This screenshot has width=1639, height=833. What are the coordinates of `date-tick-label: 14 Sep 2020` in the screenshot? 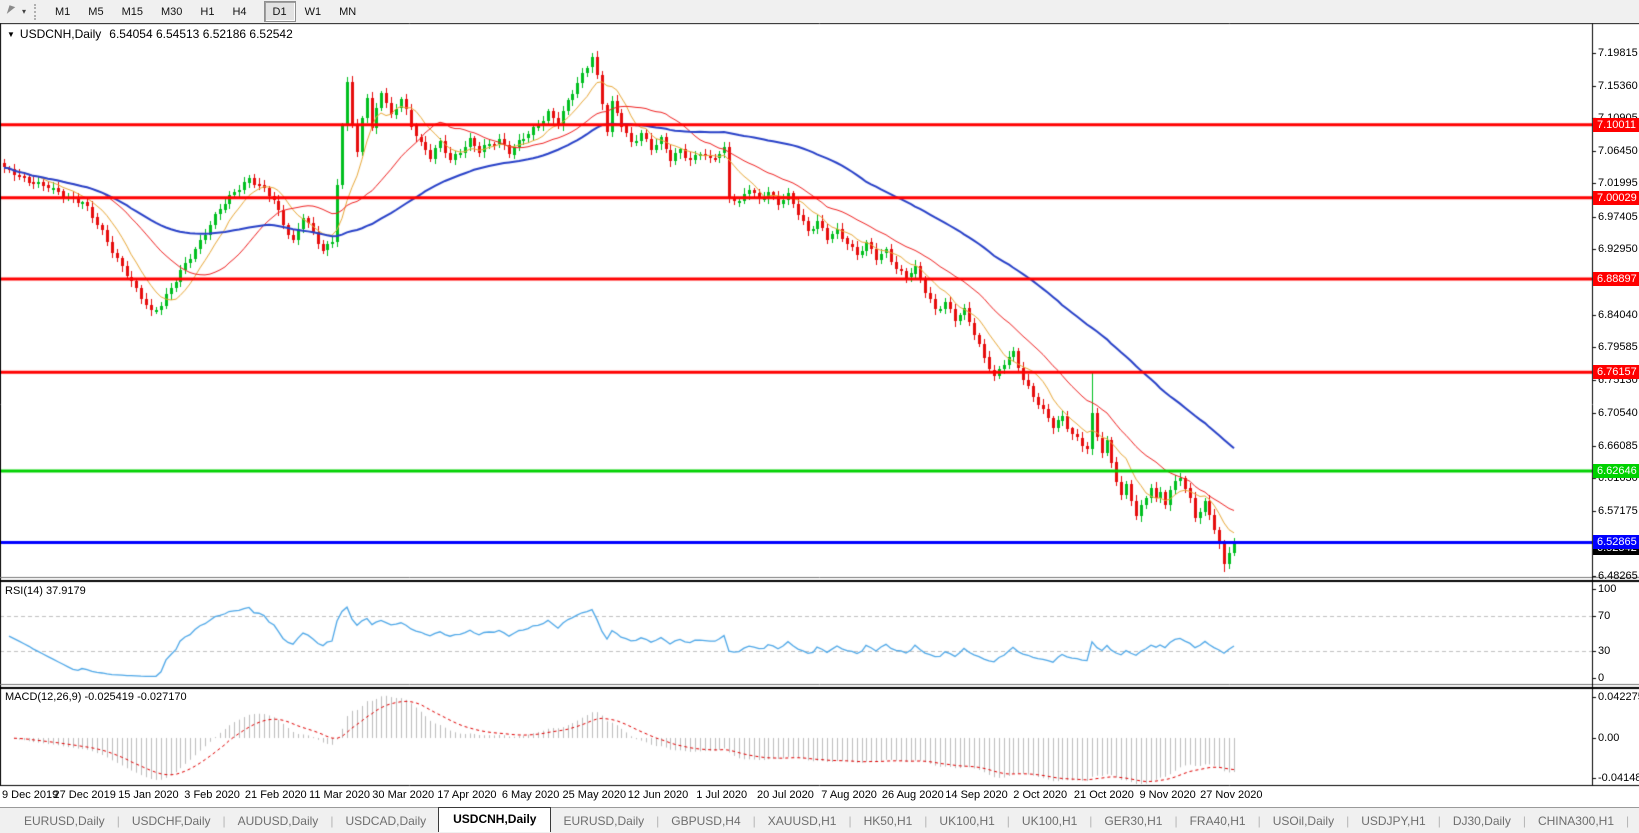 It's located at (976, 795).